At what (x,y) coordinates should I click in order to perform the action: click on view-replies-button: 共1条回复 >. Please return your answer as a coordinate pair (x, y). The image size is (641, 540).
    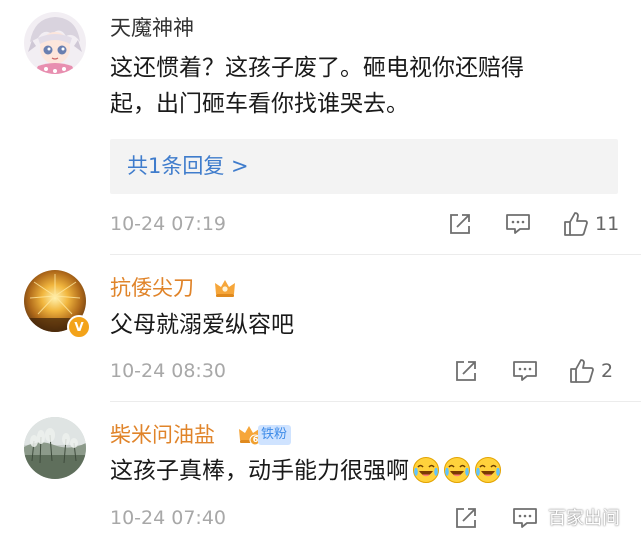
    Looking at the image, I should click on (364, 166).